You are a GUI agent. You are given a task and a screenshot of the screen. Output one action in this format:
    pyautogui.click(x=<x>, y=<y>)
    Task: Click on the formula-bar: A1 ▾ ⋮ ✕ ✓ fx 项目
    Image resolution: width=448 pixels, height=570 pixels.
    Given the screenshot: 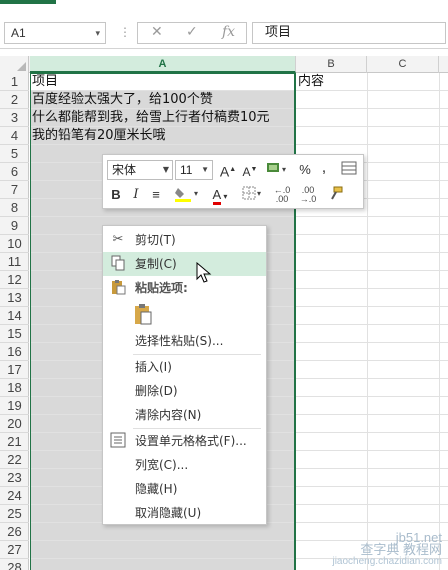 What is the action you would take?
    pyautogui.click(x=224, y=33)
    